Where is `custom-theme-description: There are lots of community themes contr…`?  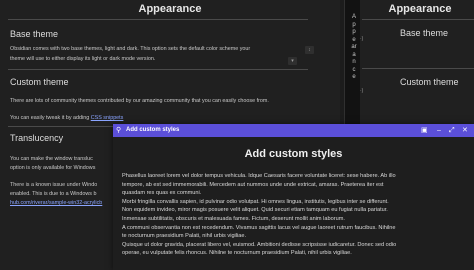 custom-theme-description: There are lots of community themes contr… is located at coordinates (139, 101).